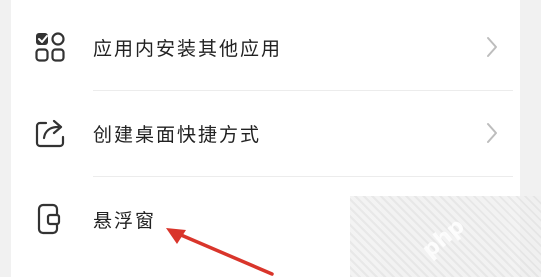  What do you see at coordinates (188, 48) in the screenshot?
I see `settings-item-label: 应用内安装其他应用` at bounding box center [188, 48].